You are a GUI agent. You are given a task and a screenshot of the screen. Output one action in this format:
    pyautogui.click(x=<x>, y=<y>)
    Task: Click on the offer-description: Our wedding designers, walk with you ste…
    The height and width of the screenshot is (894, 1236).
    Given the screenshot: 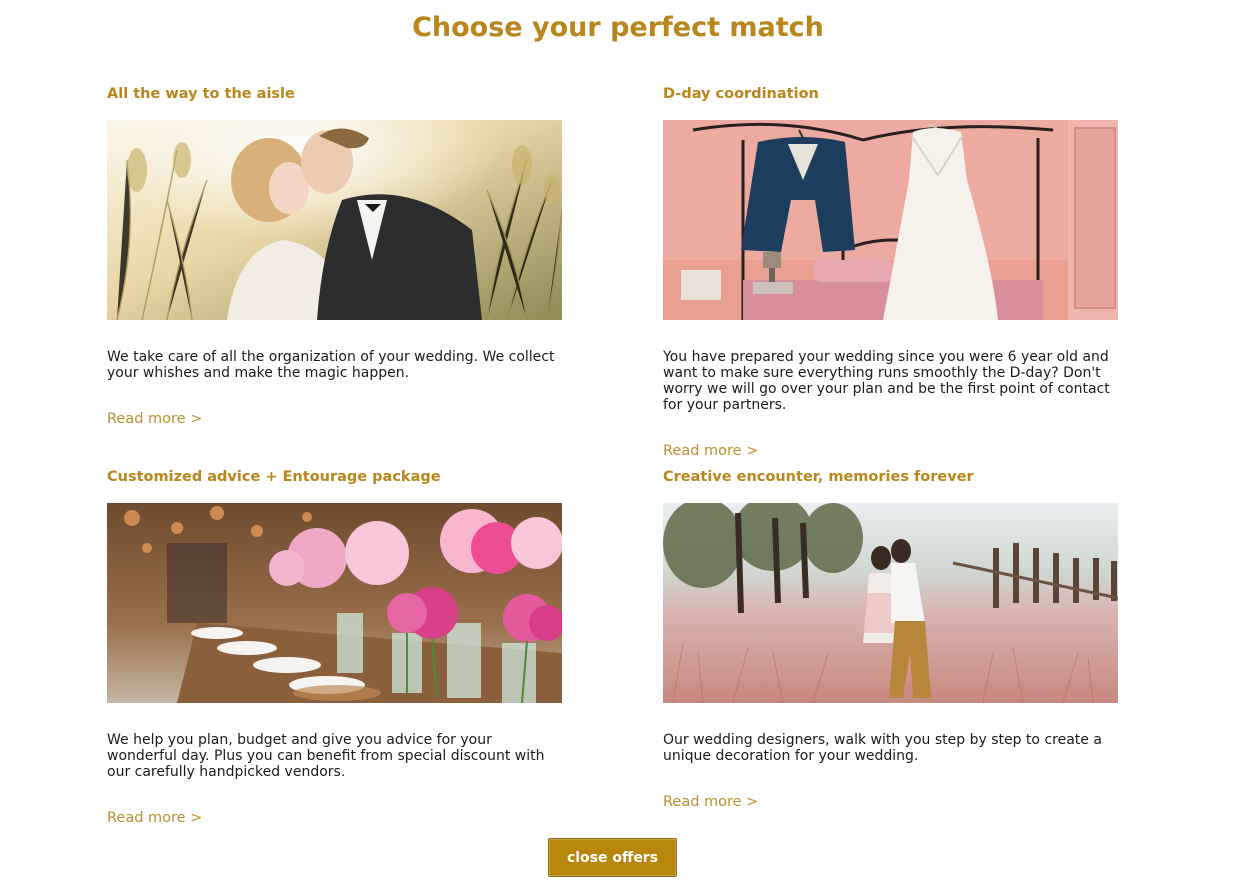 What is the action you would take?
    pyautogui.click(x=882, y=748)
    